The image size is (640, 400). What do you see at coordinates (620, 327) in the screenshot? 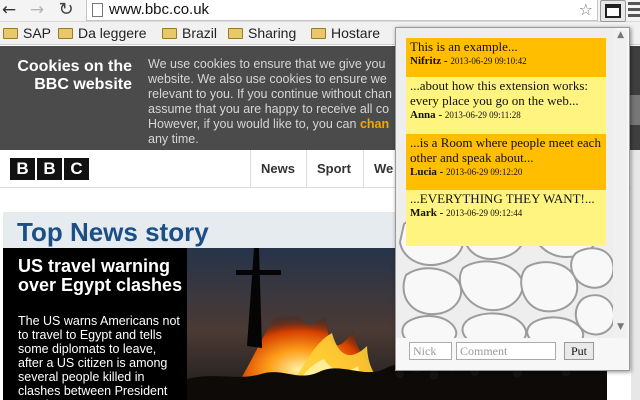
I see `scroll-down-icon: ▼` at bounding box center [620, 327].